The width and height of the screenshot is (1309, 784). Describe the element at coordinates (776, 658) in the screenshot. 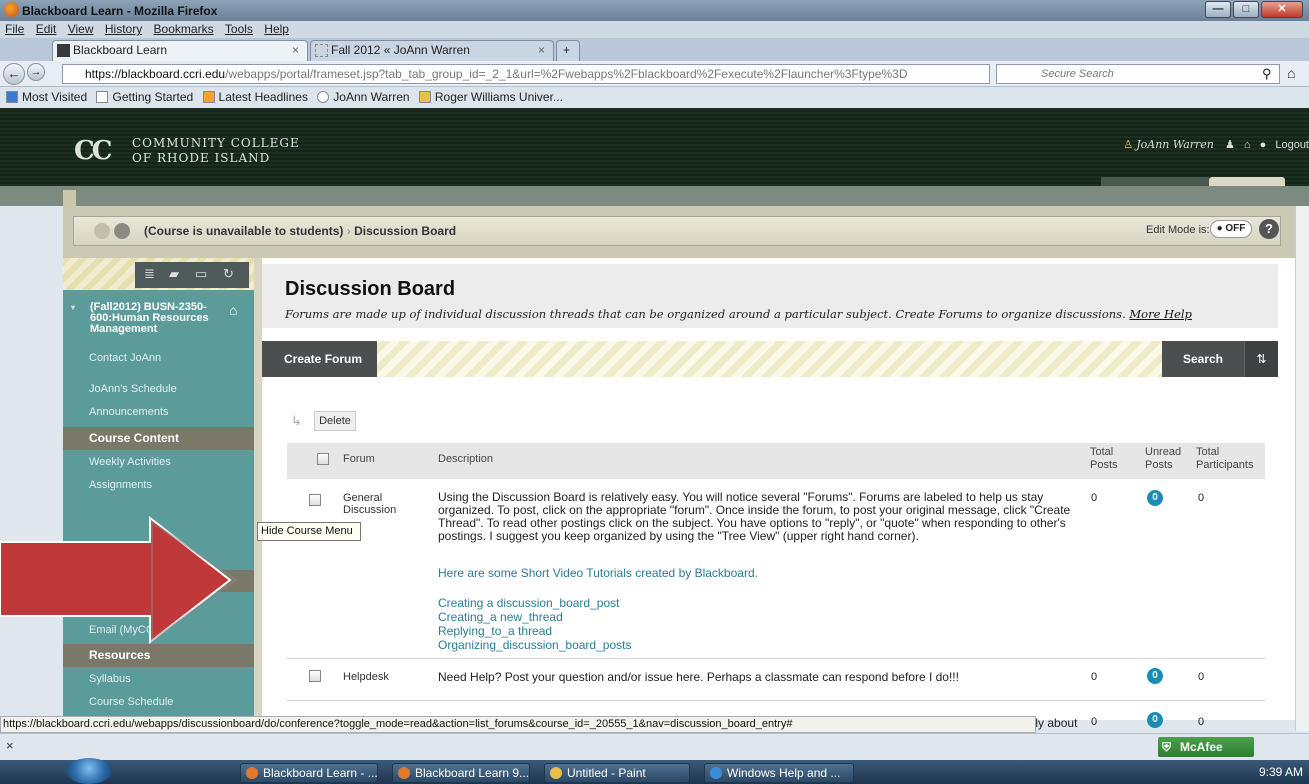

I see `row-divider` at that location.